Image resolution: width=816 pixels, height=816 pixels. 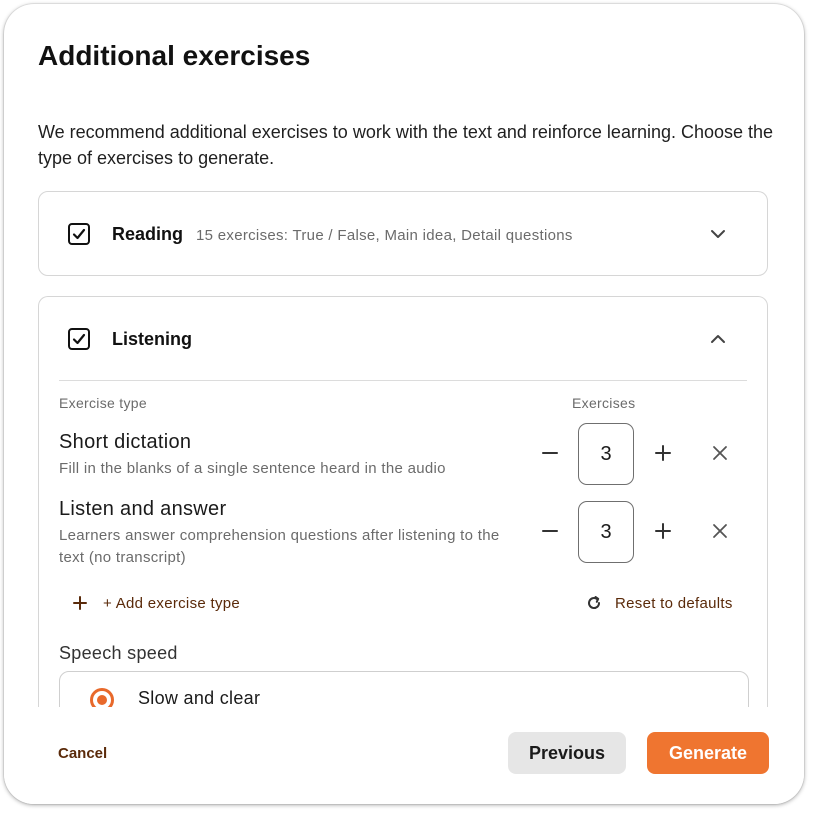 What do you see at coordinates (199, 698) in the screenshot?
I see `speech-speed-option-label: Slow and clear` at bounding box center [199, 698].